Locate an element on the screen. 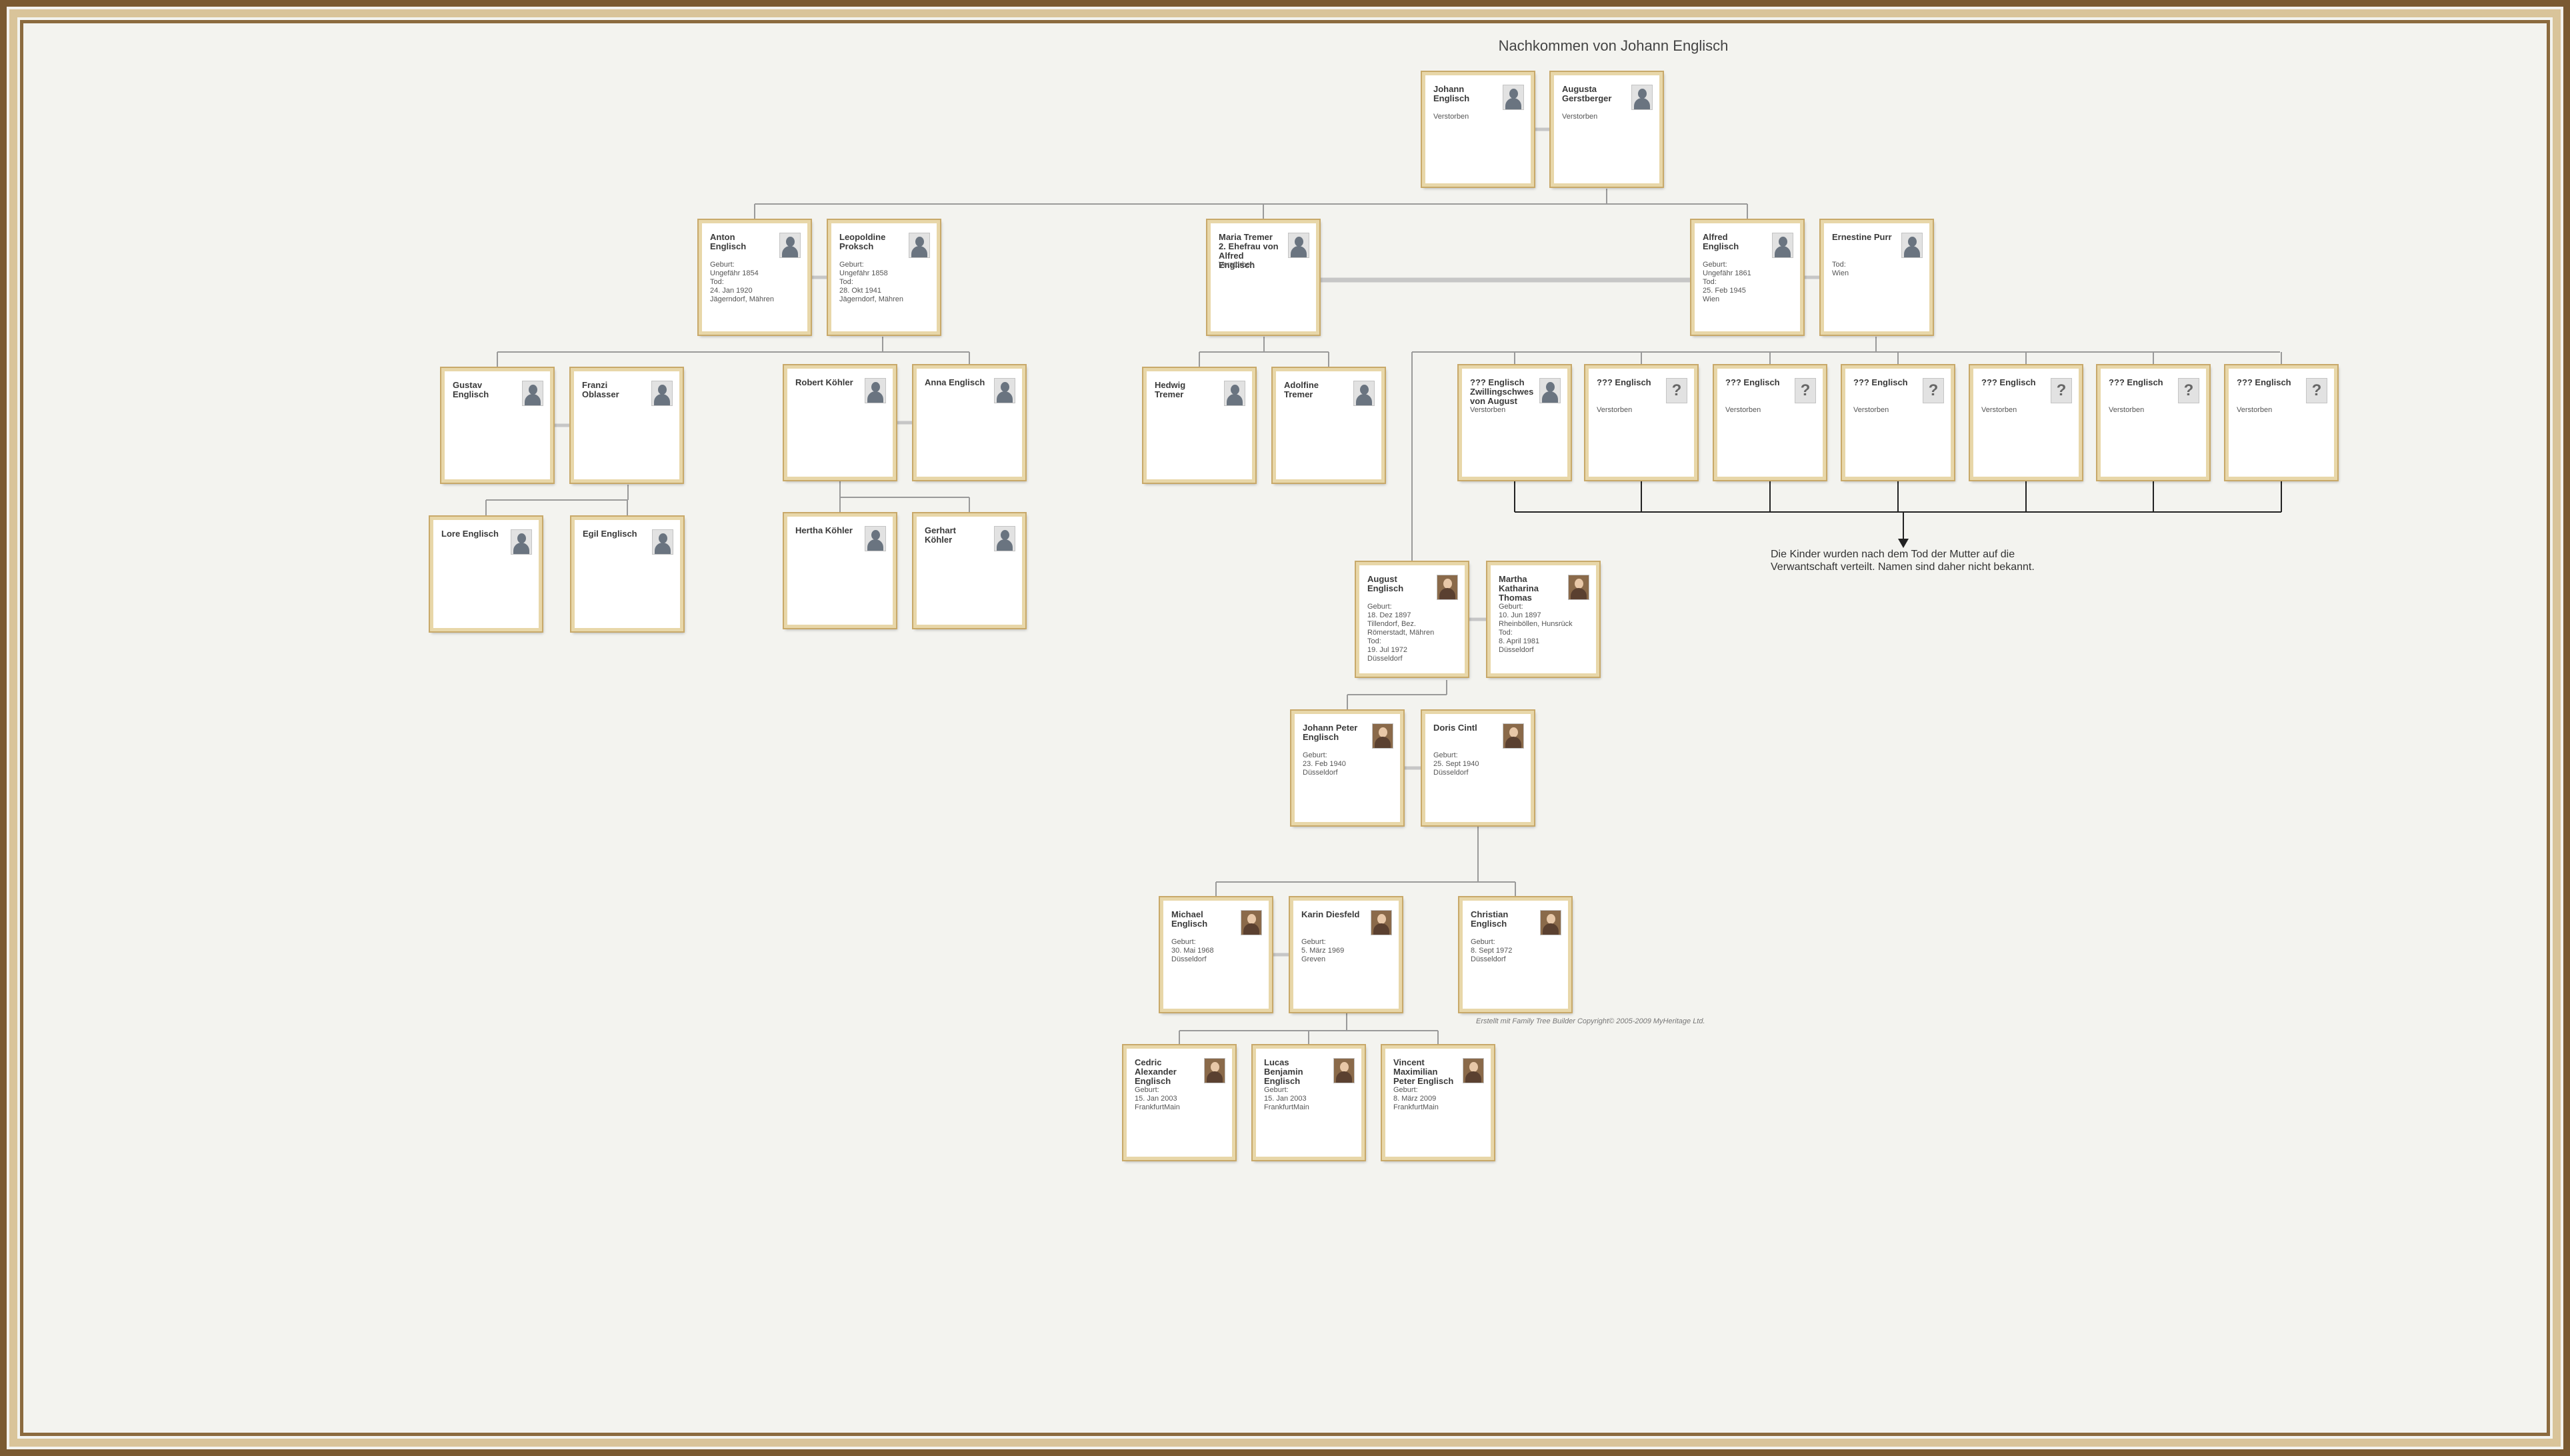 The height and width of the screenshot is (1456, 2570). person-name: Anna Englisch is located at coordinates (955, 382).